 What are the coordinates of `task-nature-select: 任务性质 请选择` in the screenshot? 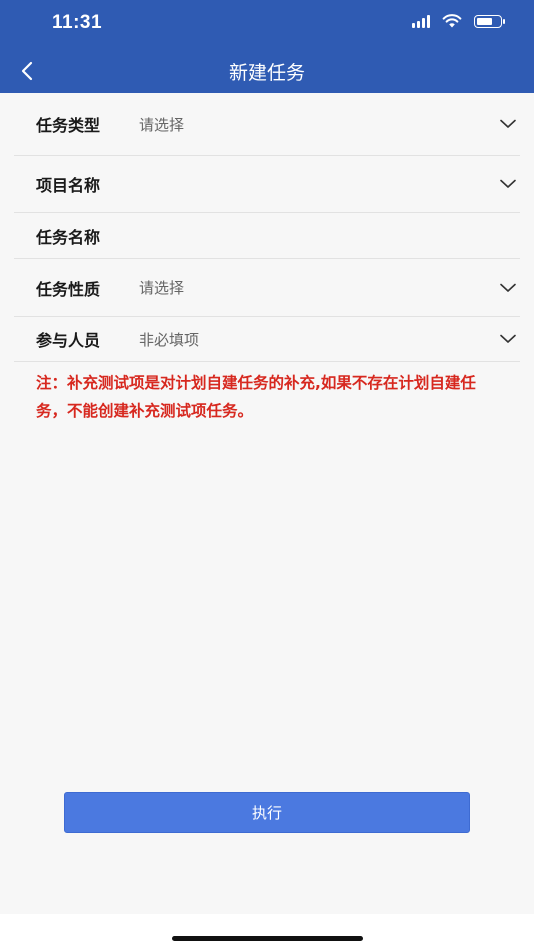 It's located at (267, 288).